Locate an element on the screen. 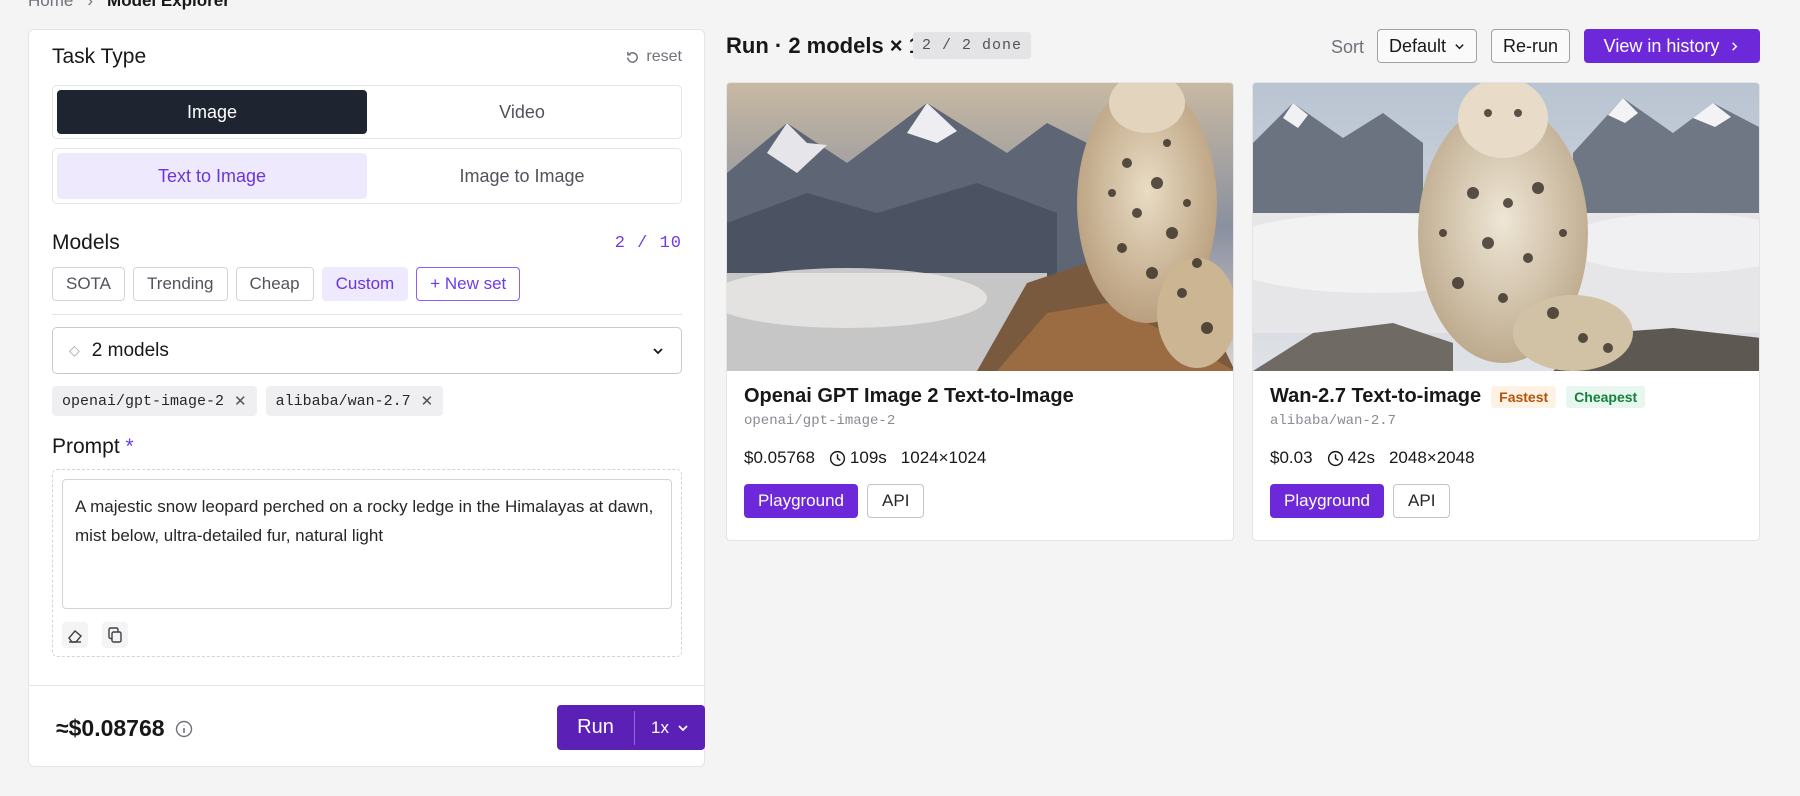 The width and height of the screenshot is (1800, 796). tab-video: Video is located at coordinates (522, 112).